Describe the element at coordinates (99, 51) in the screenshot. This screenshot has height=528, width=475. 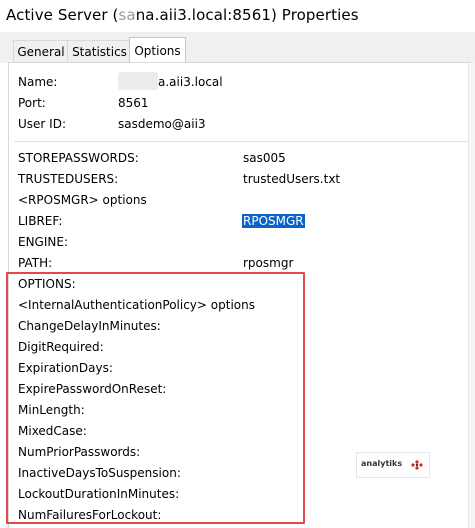
I see `tab-statistics: Statistics` at that location.